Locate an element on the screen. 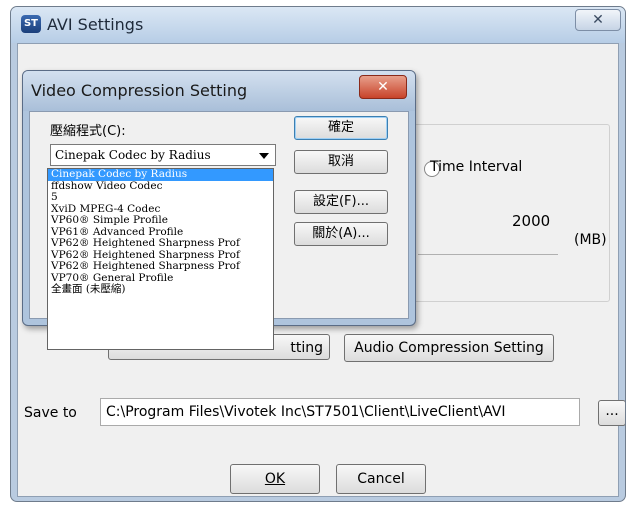  confirm-button-label: 確定 is located at coordinates (340, 127).